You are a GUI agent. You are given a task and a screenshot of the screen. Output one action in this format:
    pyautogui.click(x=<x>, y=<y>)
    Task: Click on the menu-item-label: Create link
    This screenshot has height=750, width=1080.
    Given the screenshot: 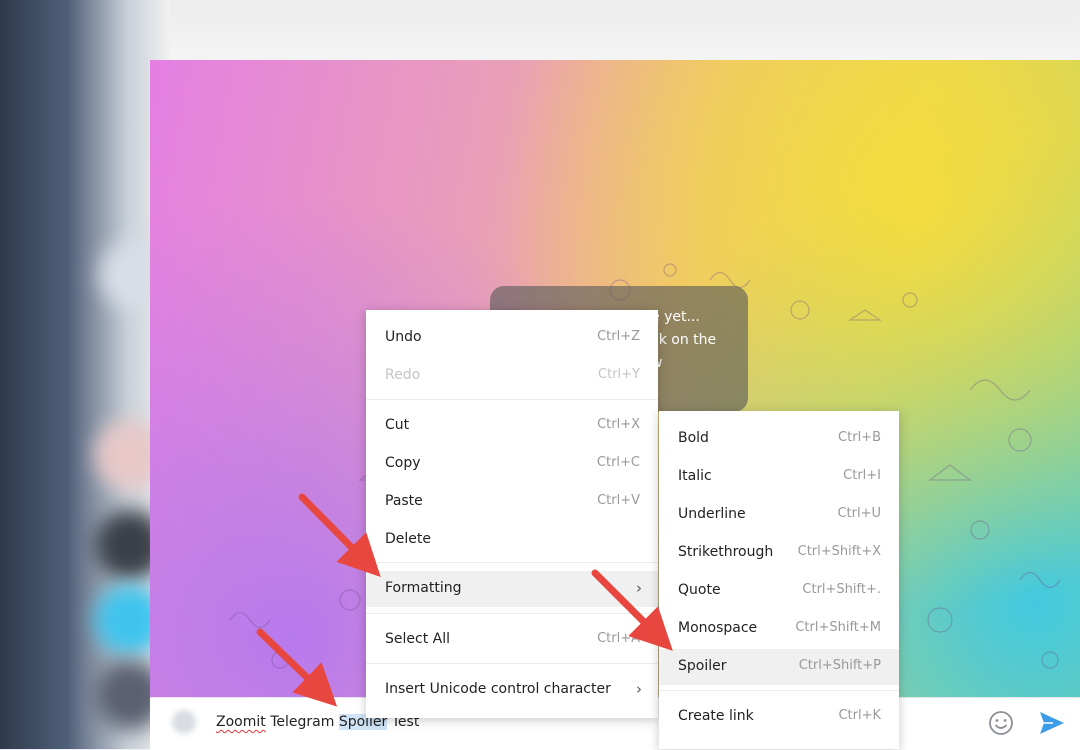 What is the action you would take?
    pyautogui.click(x=716, y=716)
    